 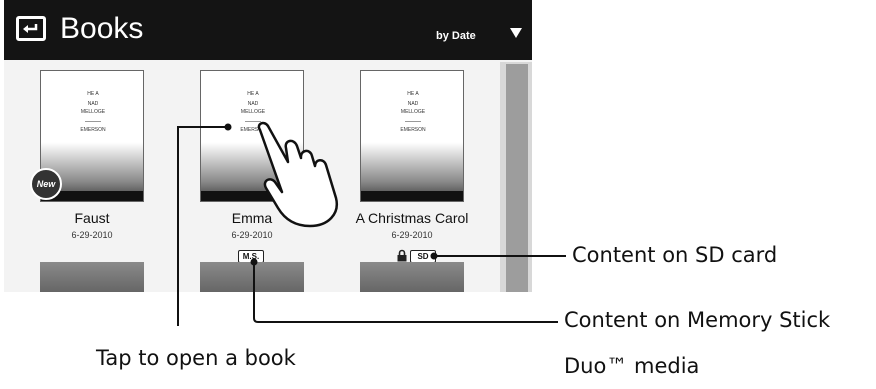 What do you see at coordinates (697, 320) in the screenshot?
I see `ms-callout-label-line1: Content on Memory Stick` at bounding box center [697, 320].